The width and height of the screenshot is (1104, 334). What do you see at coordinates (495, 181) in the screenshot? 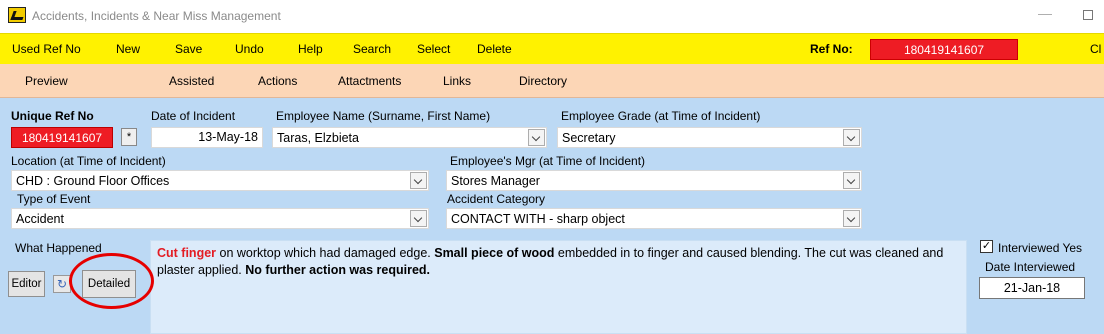
I see `employees-mgr-value: Stores Manager` at bounding box center [495, 181].